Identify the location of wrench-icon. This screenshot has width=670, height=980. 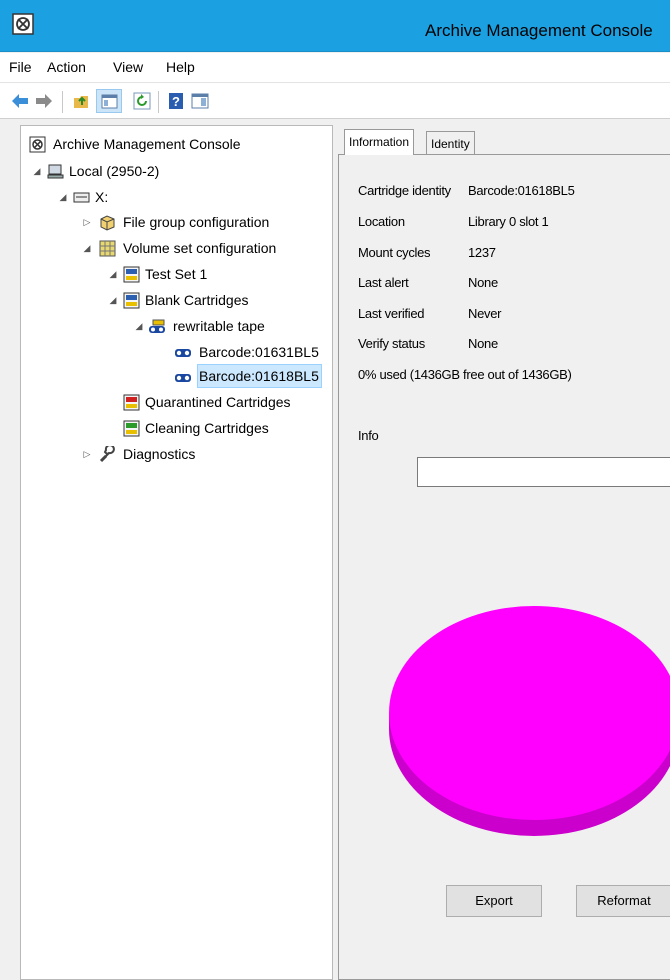
(107, 454).